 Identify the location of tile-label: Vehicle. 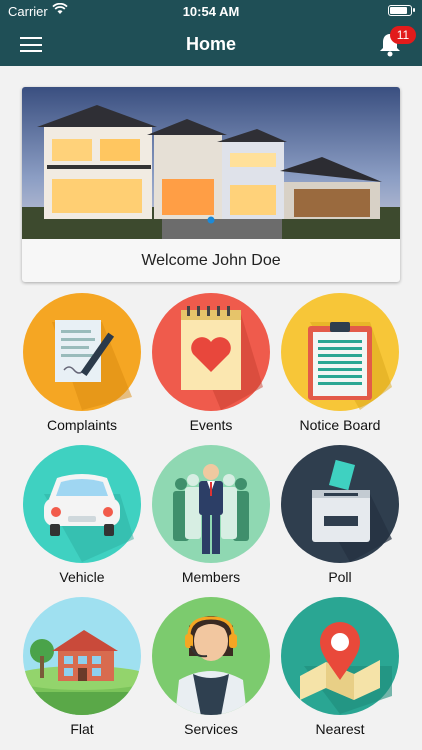
(82, 577).